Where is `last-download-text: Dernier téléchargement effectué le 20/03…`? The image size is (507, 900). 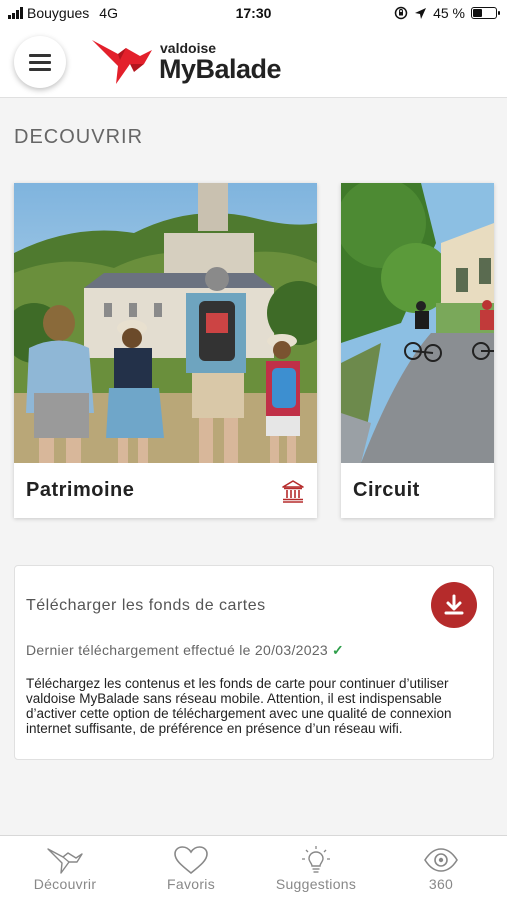 last-download-text: Dernier téléchargement effectué le 20/03… is located at coordinates (177, 650).